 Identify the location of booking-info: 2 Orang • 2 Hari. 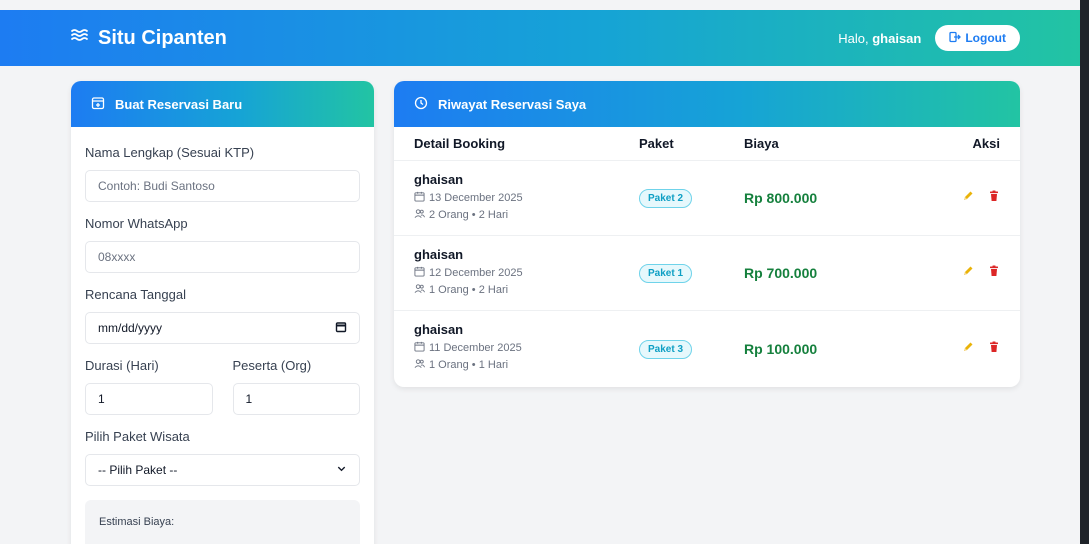
(526, 215).